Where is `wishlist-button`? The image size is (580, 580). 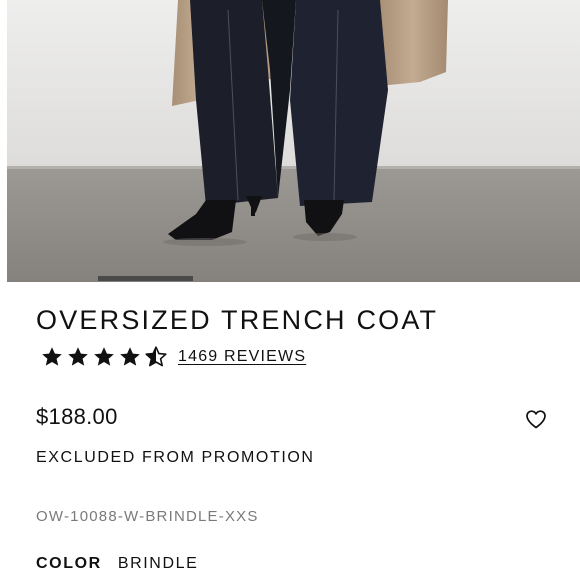 wishlist-button is located at coordinates (536, 419).